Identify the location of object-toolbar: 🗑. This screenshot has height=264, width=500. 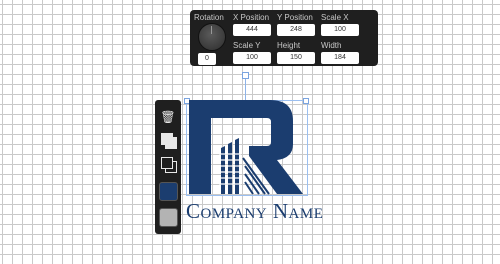
(168, 167).